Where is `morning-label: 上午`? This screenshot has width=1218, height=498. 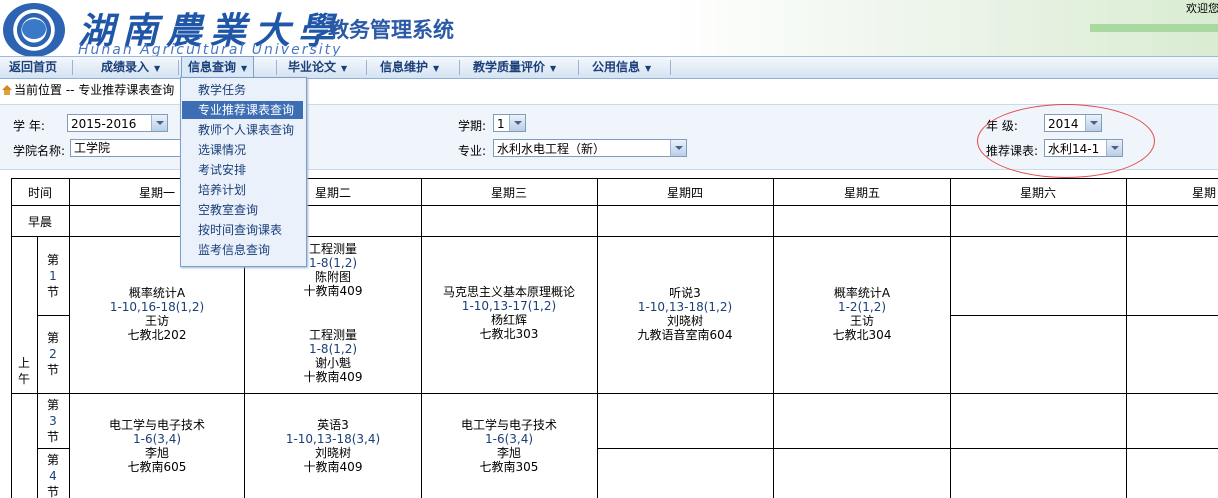 morning-label: 上午 is located at coordinates (23, 371).